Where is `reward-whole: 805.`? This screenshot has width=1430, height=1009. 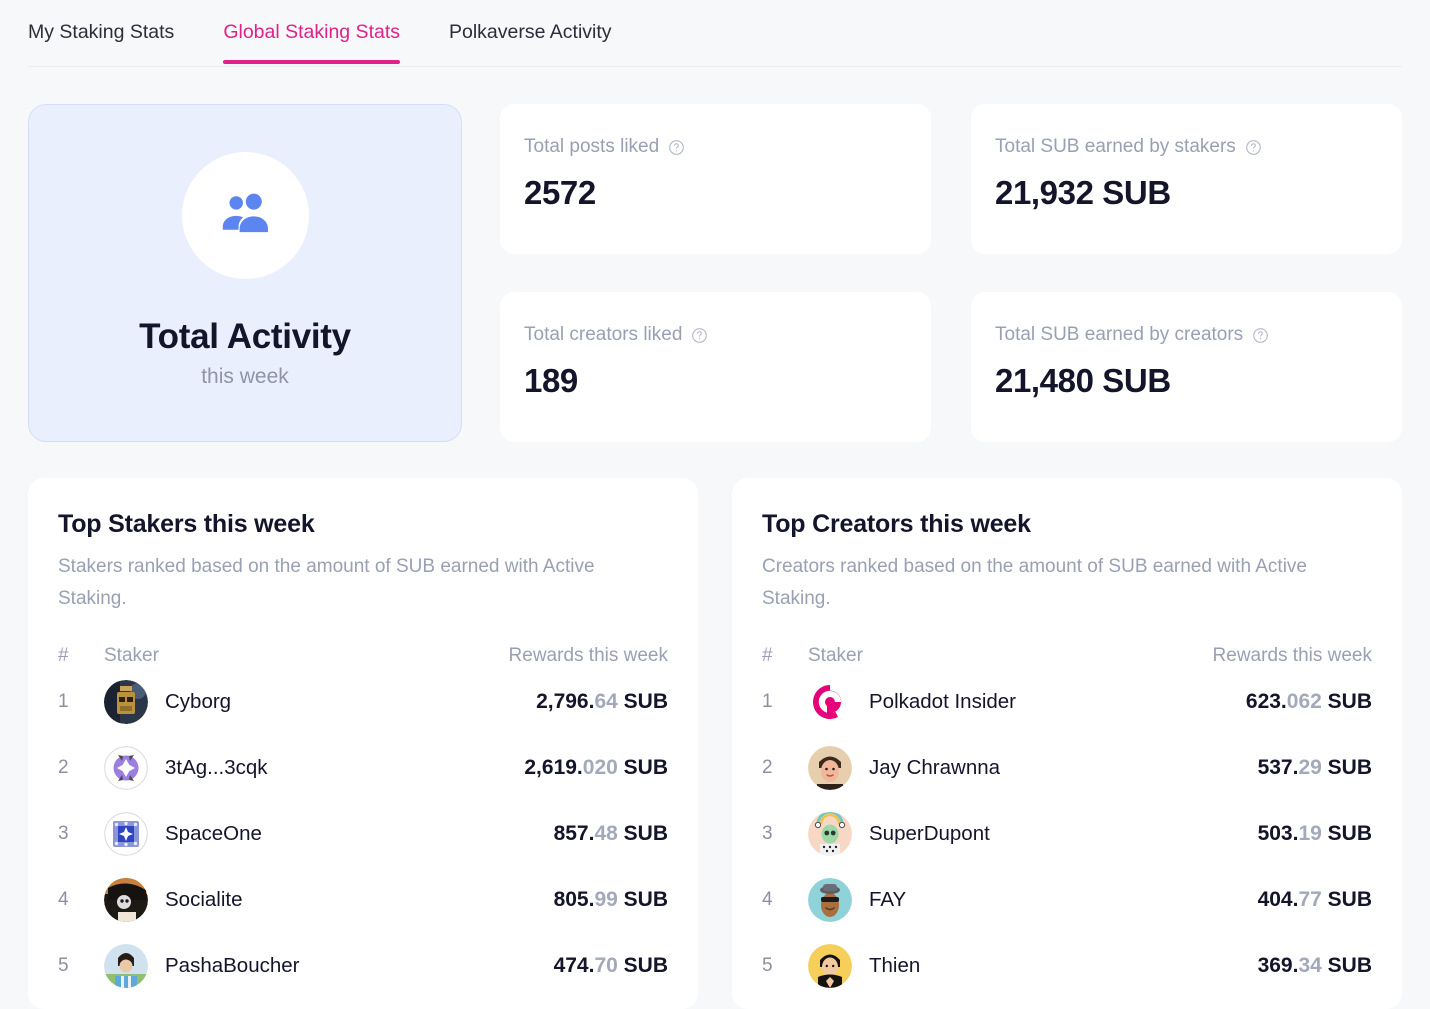 reward-whole: 805. is located at coordinates (574, 899).